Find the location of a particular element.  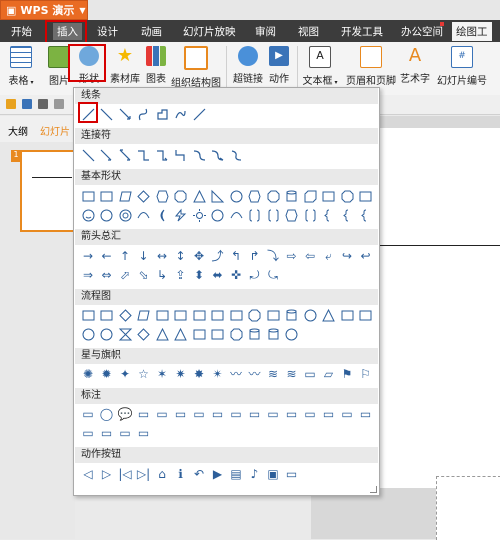

app-menu-button: ▣ WPS 演示 ▼ is located at coordinates (44, 10).